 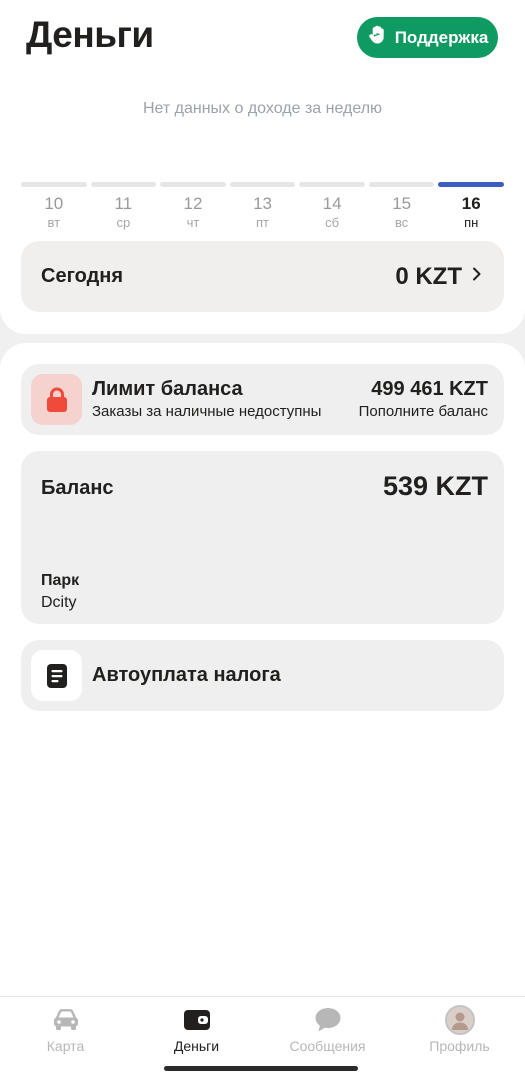 What do you see at coordinates (193, 203) in the screenshot?
I see `day-number: 12` at bounding box center [193, 203].